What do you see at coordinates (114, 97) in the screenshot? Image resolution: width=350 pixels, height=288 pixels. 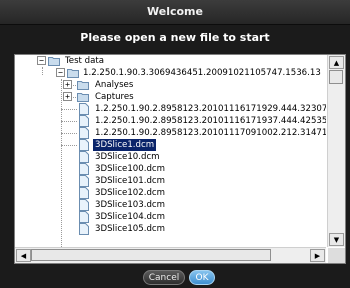 I see `tree-row-label: Captures` at bounding box center [114, 97].